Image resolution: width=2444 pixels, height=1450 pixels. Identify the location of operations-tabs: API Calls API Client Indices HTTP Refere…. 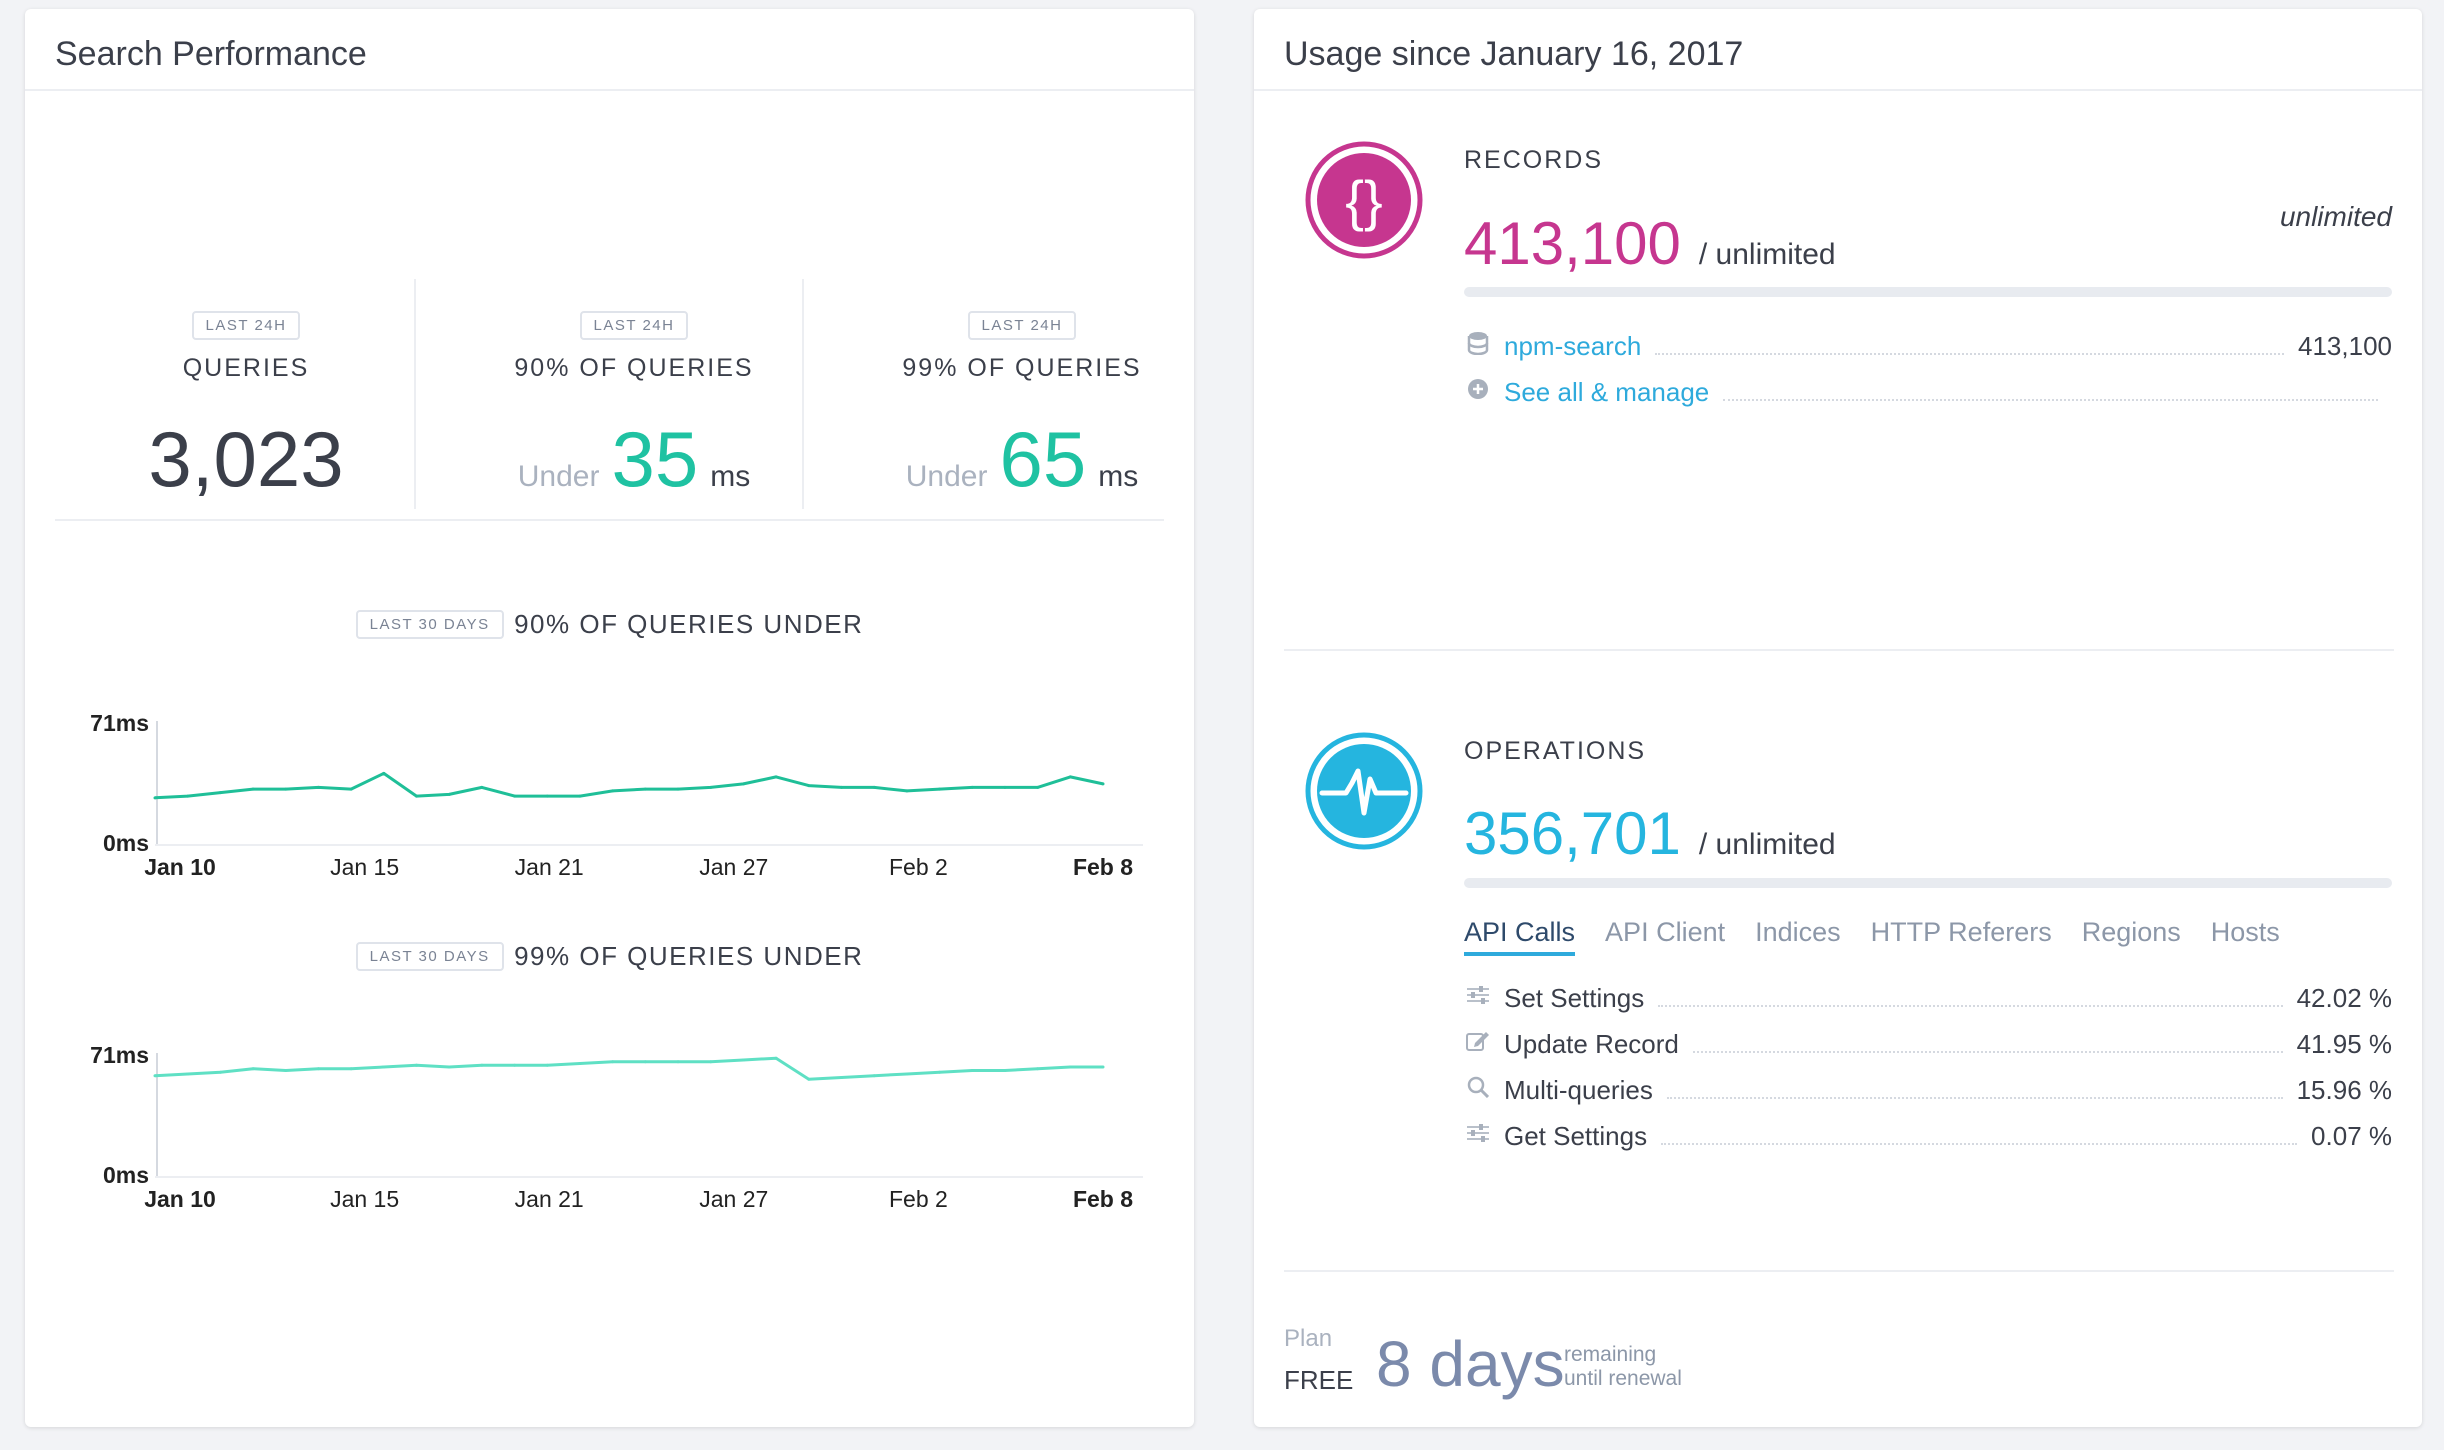
(1872, 936).